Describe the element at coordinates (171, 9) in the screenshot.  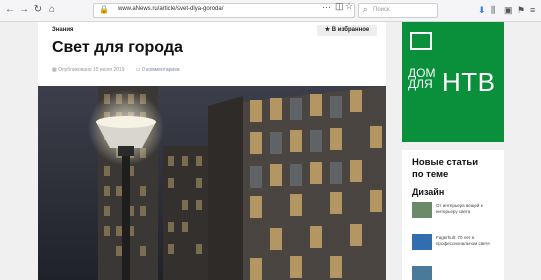
I see `url-text: www.aNews.ru/article/svet-dlya-goroda/` at that location.